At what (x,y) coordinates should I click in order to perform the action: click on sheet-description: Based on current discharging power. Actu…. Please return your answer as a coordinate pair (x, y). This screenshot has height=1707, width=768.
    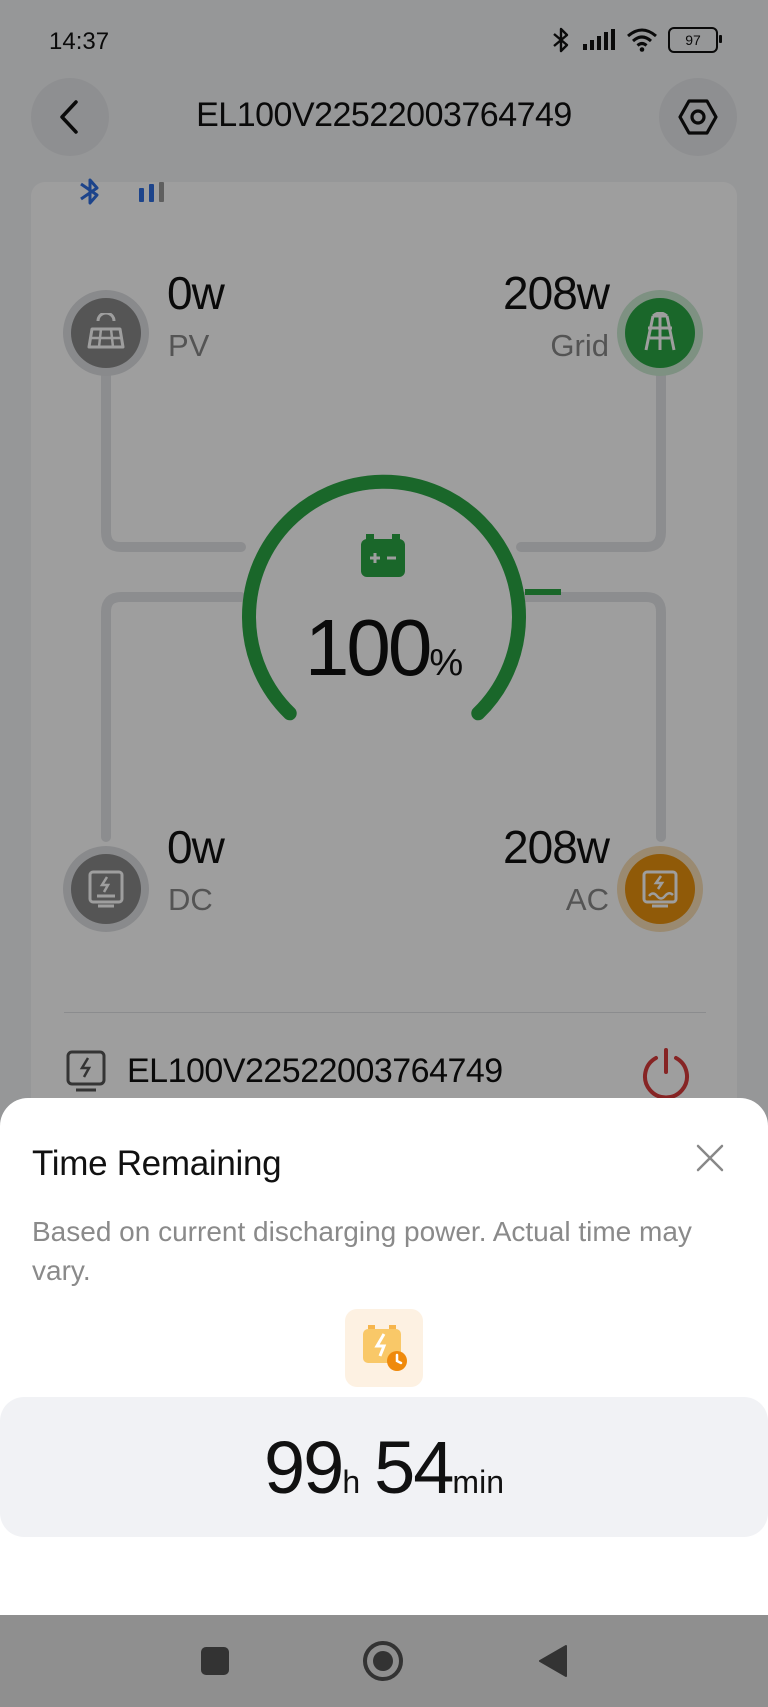
    Looking at the image, I should click on (362, 1251).